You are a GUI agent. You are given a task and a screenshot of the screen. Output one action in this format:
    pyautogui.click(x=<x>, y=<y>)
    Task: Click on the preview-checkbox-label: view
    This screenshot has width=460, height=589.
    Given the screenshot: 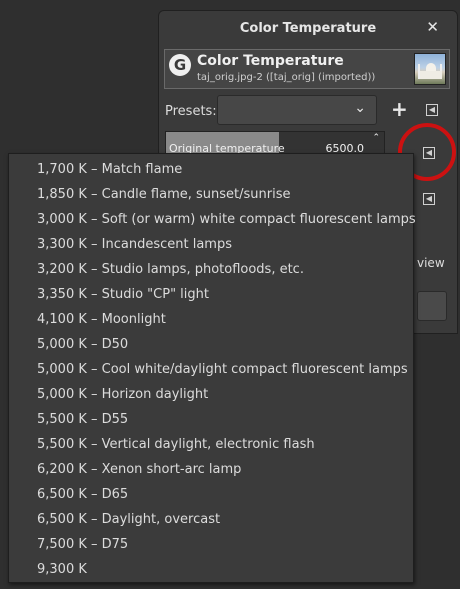 What is the action you would take?
    pyautogui.click(x=431, y=263)
    